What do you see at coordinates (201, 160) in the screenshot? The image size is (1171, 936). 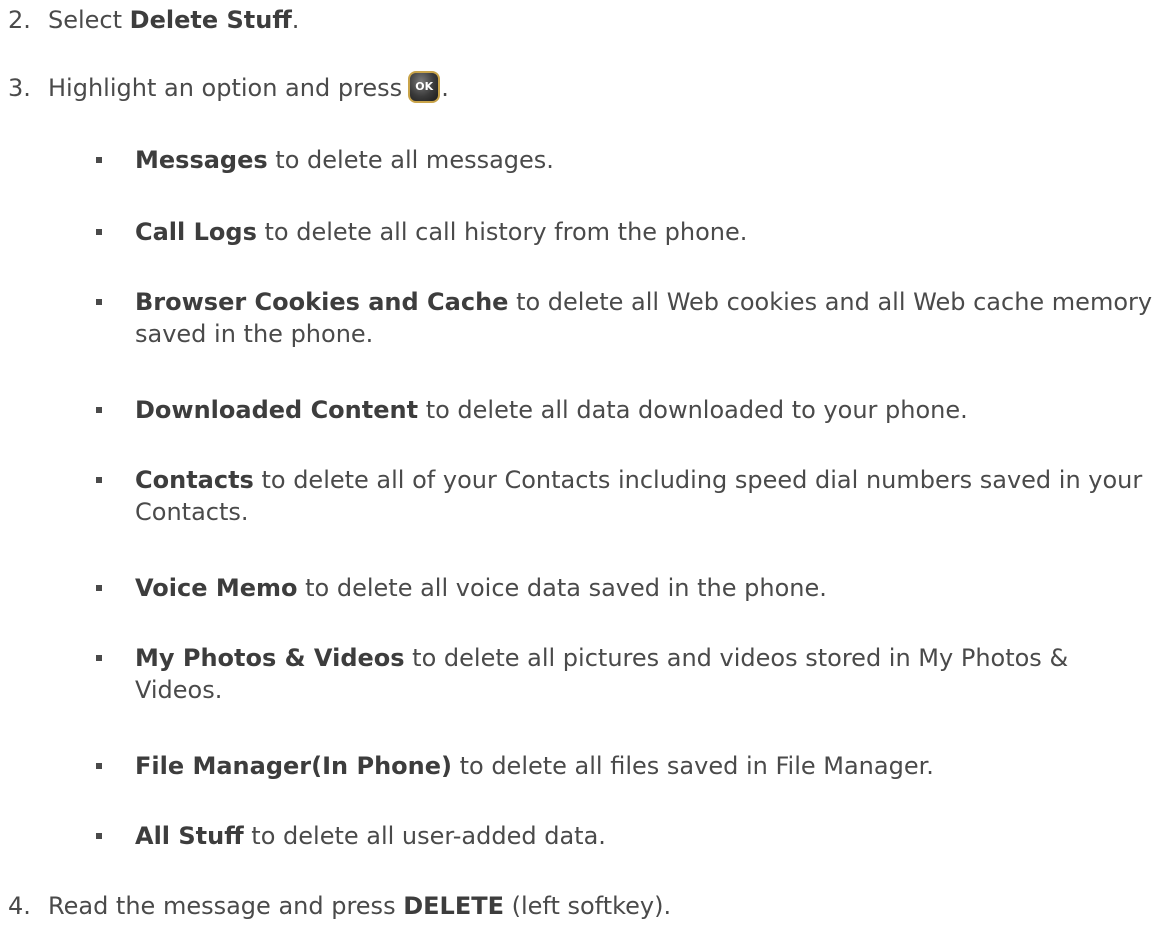 I see `option-name: Messages` at bounding box center [201, 160].